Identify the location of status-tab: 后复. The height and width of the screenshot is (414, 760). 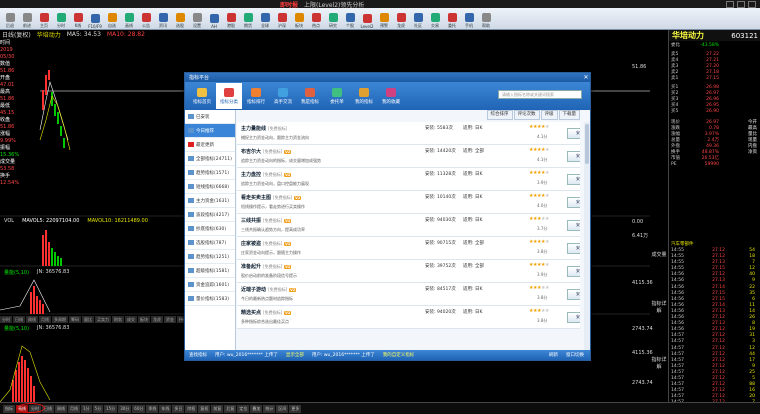
(230, 408).